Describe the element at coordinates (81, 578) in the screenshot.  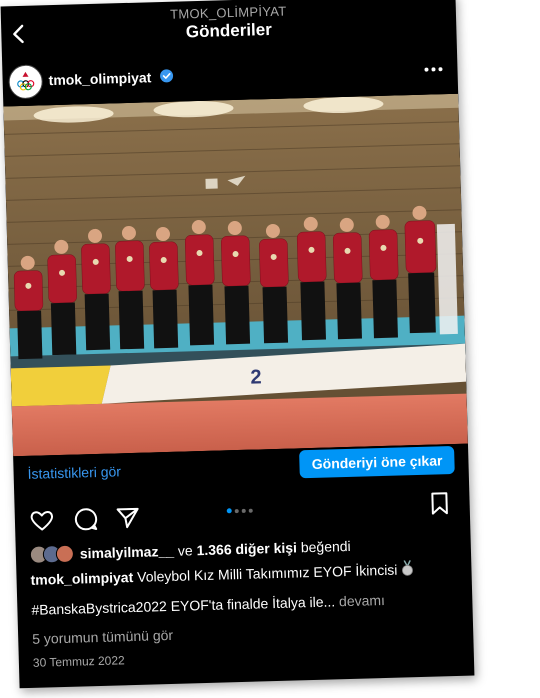
I see `caption-username: tmok_olimpiyat` at that location.